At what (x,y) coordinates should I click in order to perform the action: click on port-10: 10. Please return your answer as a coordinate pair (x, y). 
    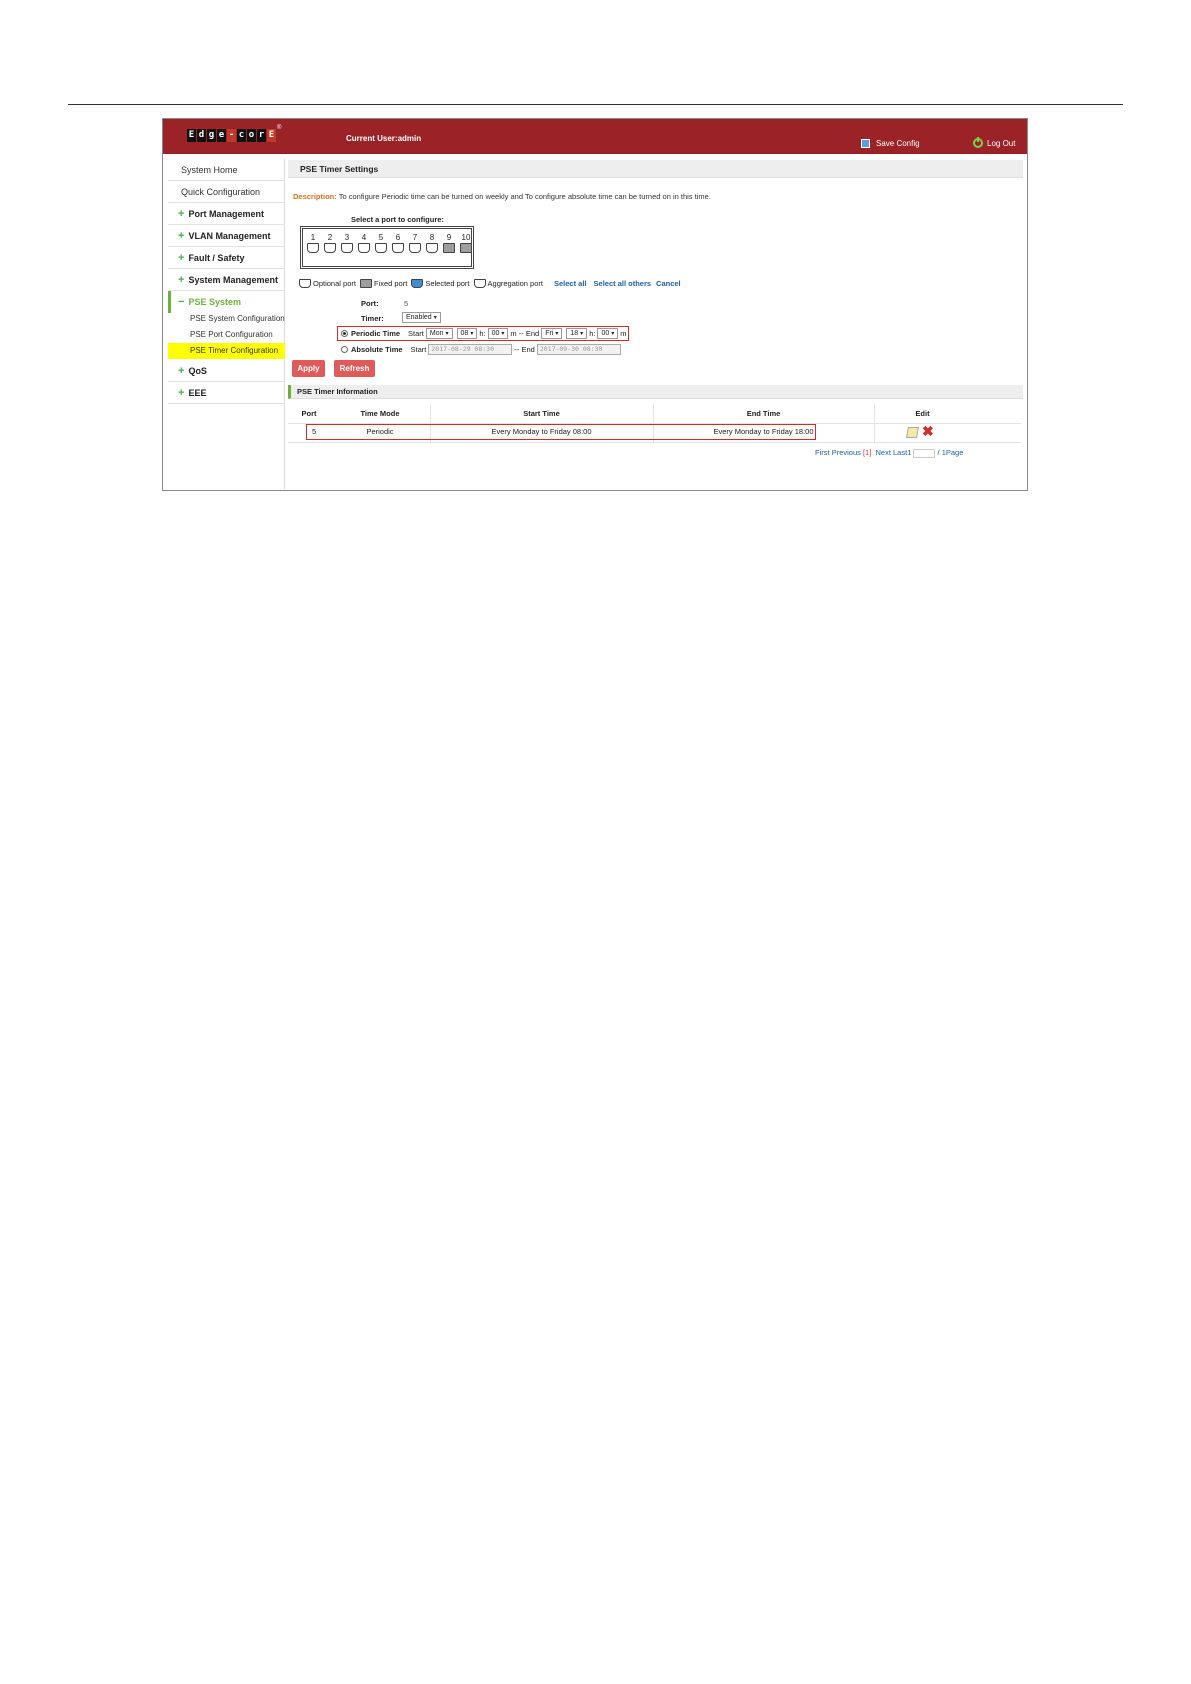
    Looking at the image, I should click on (466, 243).